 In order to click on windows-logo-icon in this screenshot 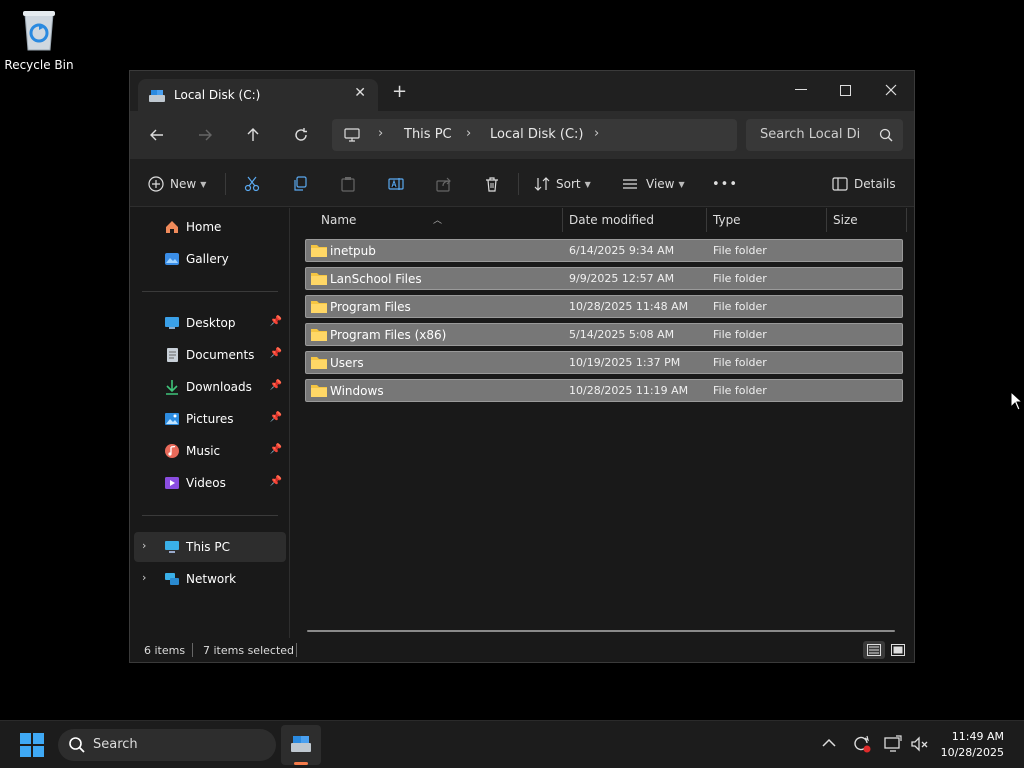, I will do `click(32, 745)`.